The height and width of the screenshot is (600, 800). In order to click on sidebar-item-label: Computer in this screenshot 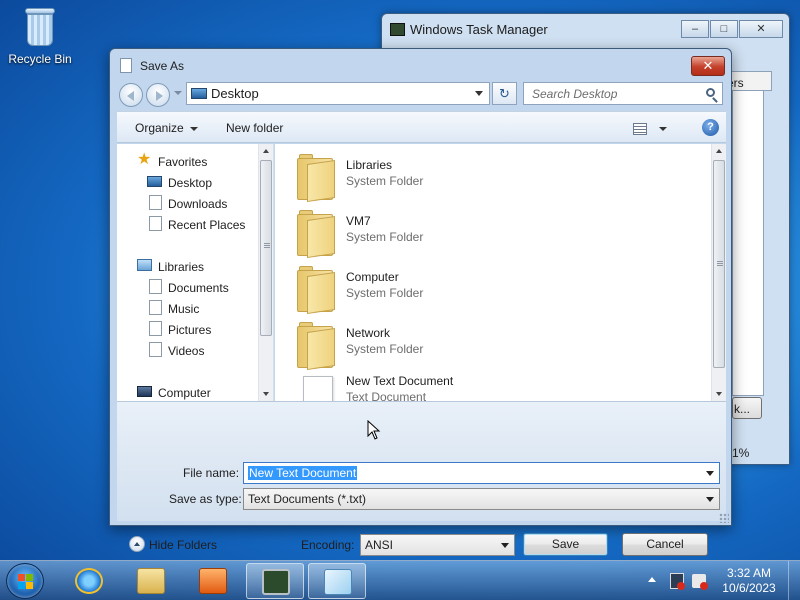, I will do `click(184, 393)`.